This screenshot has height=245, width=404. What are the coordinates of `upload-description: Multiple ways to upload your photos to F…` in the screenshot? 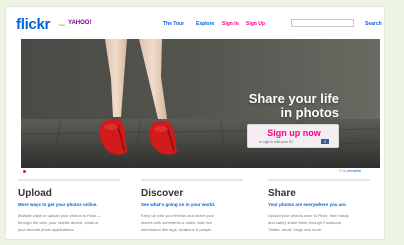 It's located at (74, 222).